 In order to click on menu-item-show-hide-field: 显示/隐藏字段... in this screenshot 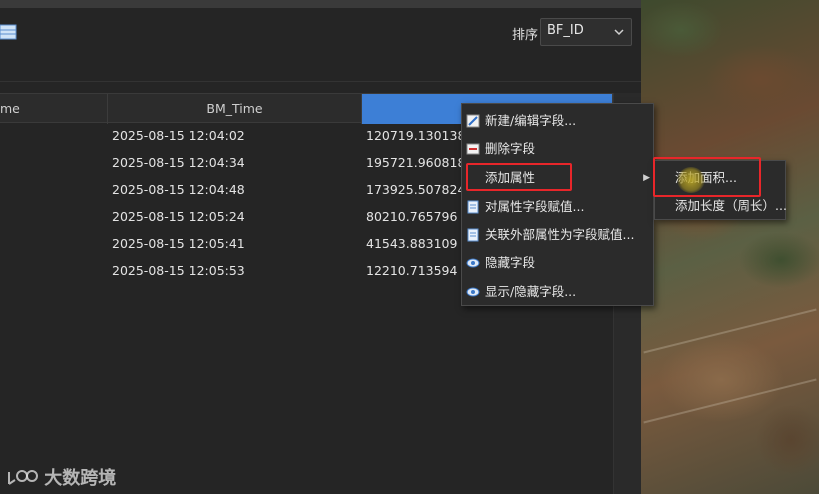, I will do `click(558, 292)`.